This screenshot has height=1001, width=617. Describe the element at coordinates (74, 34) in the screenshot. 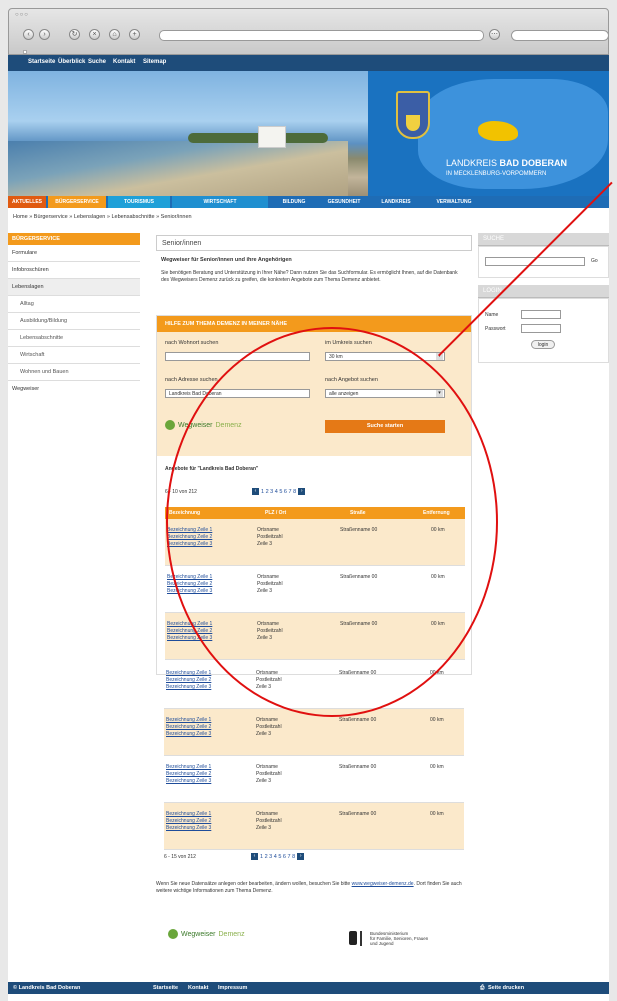

I see `reload-icon: ↻` at that location.